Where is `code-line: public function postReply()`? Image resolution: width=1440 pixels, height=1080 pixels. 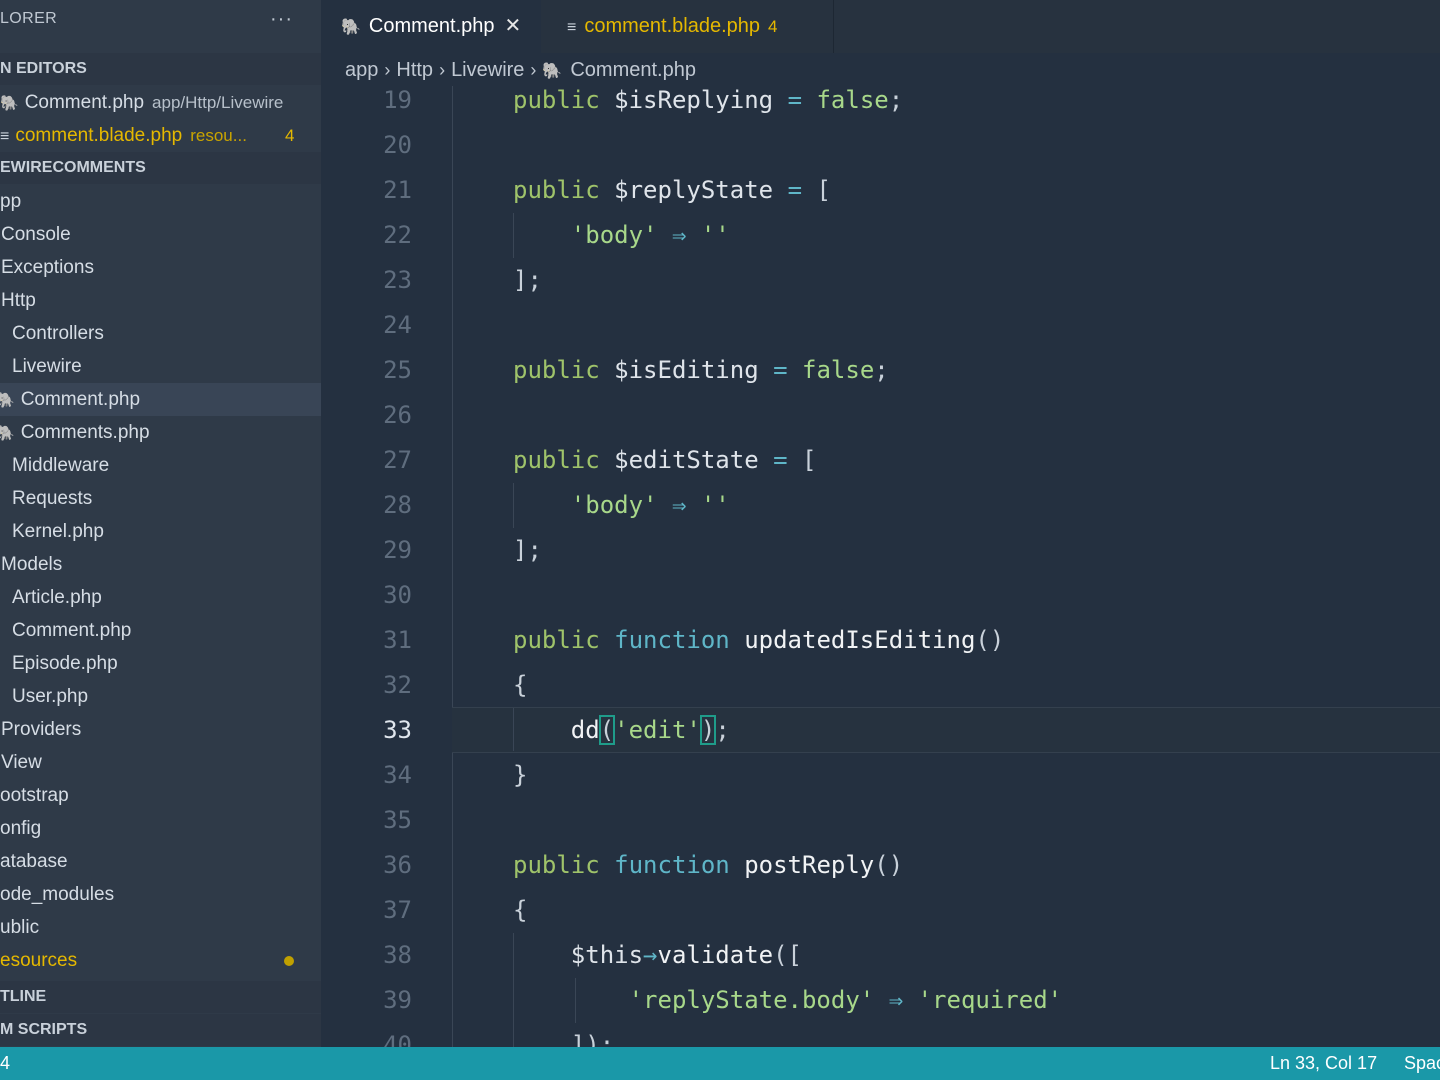 code-line: public function postReply() is located at coordinates (708, 865).